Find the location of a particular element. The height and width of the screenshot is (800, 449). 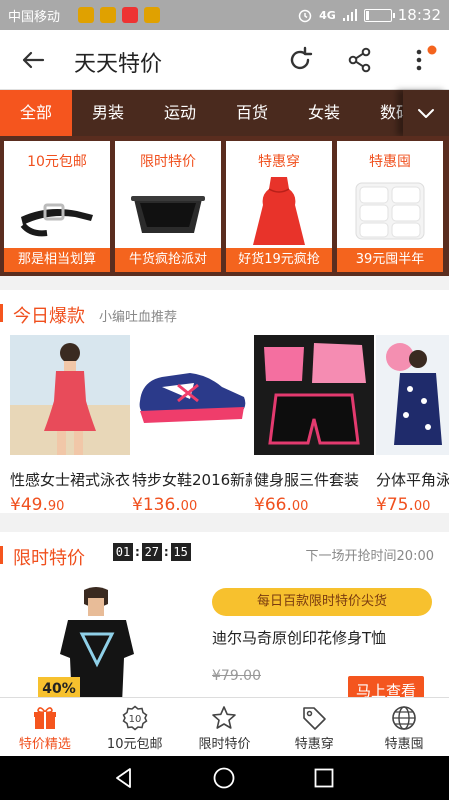

app-header: 天天特价 is located at coordinates (224, 60).